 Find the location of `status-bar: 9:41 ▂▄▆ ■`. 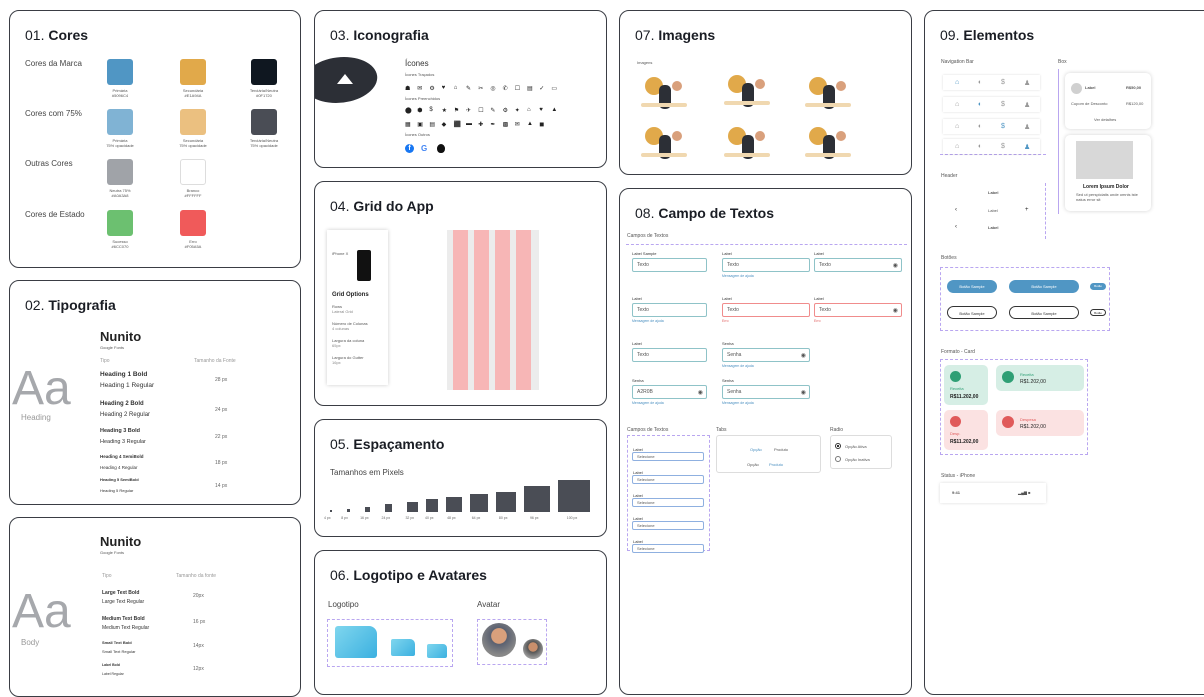

status-bar: 9:41 ▂▄▆ ■ is located at coordinates (993, 493).